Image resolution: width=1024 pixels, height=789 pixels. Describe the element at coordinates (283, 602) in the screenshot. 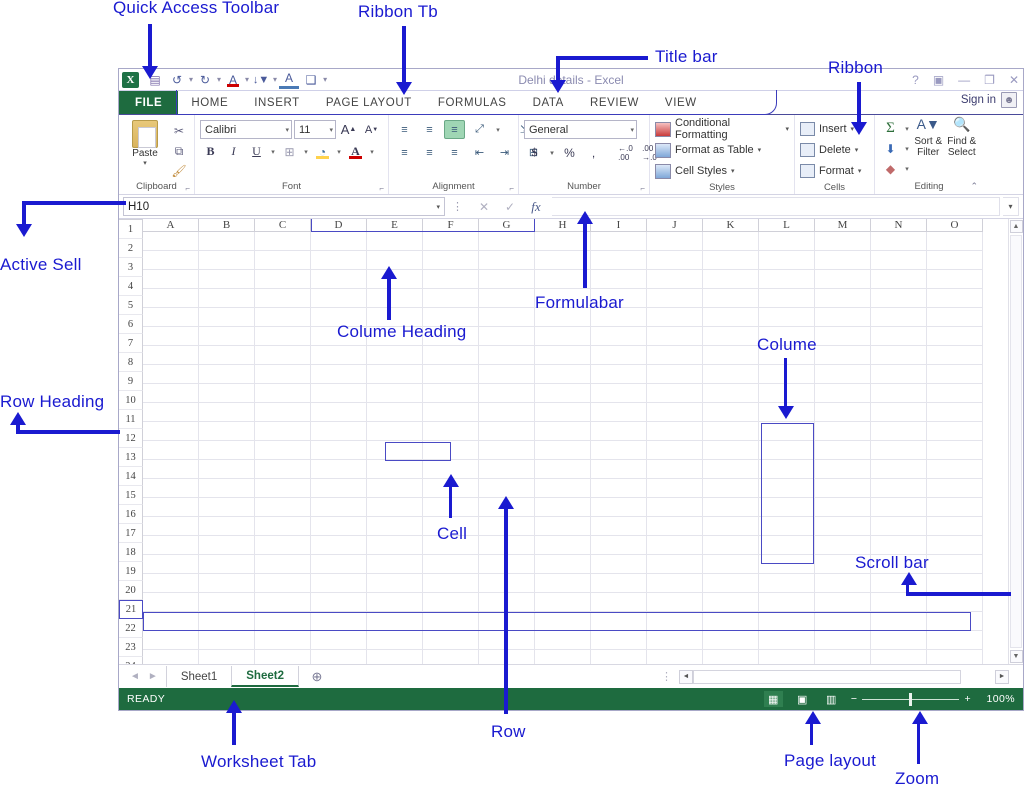

I see `cell-C20` at that location.